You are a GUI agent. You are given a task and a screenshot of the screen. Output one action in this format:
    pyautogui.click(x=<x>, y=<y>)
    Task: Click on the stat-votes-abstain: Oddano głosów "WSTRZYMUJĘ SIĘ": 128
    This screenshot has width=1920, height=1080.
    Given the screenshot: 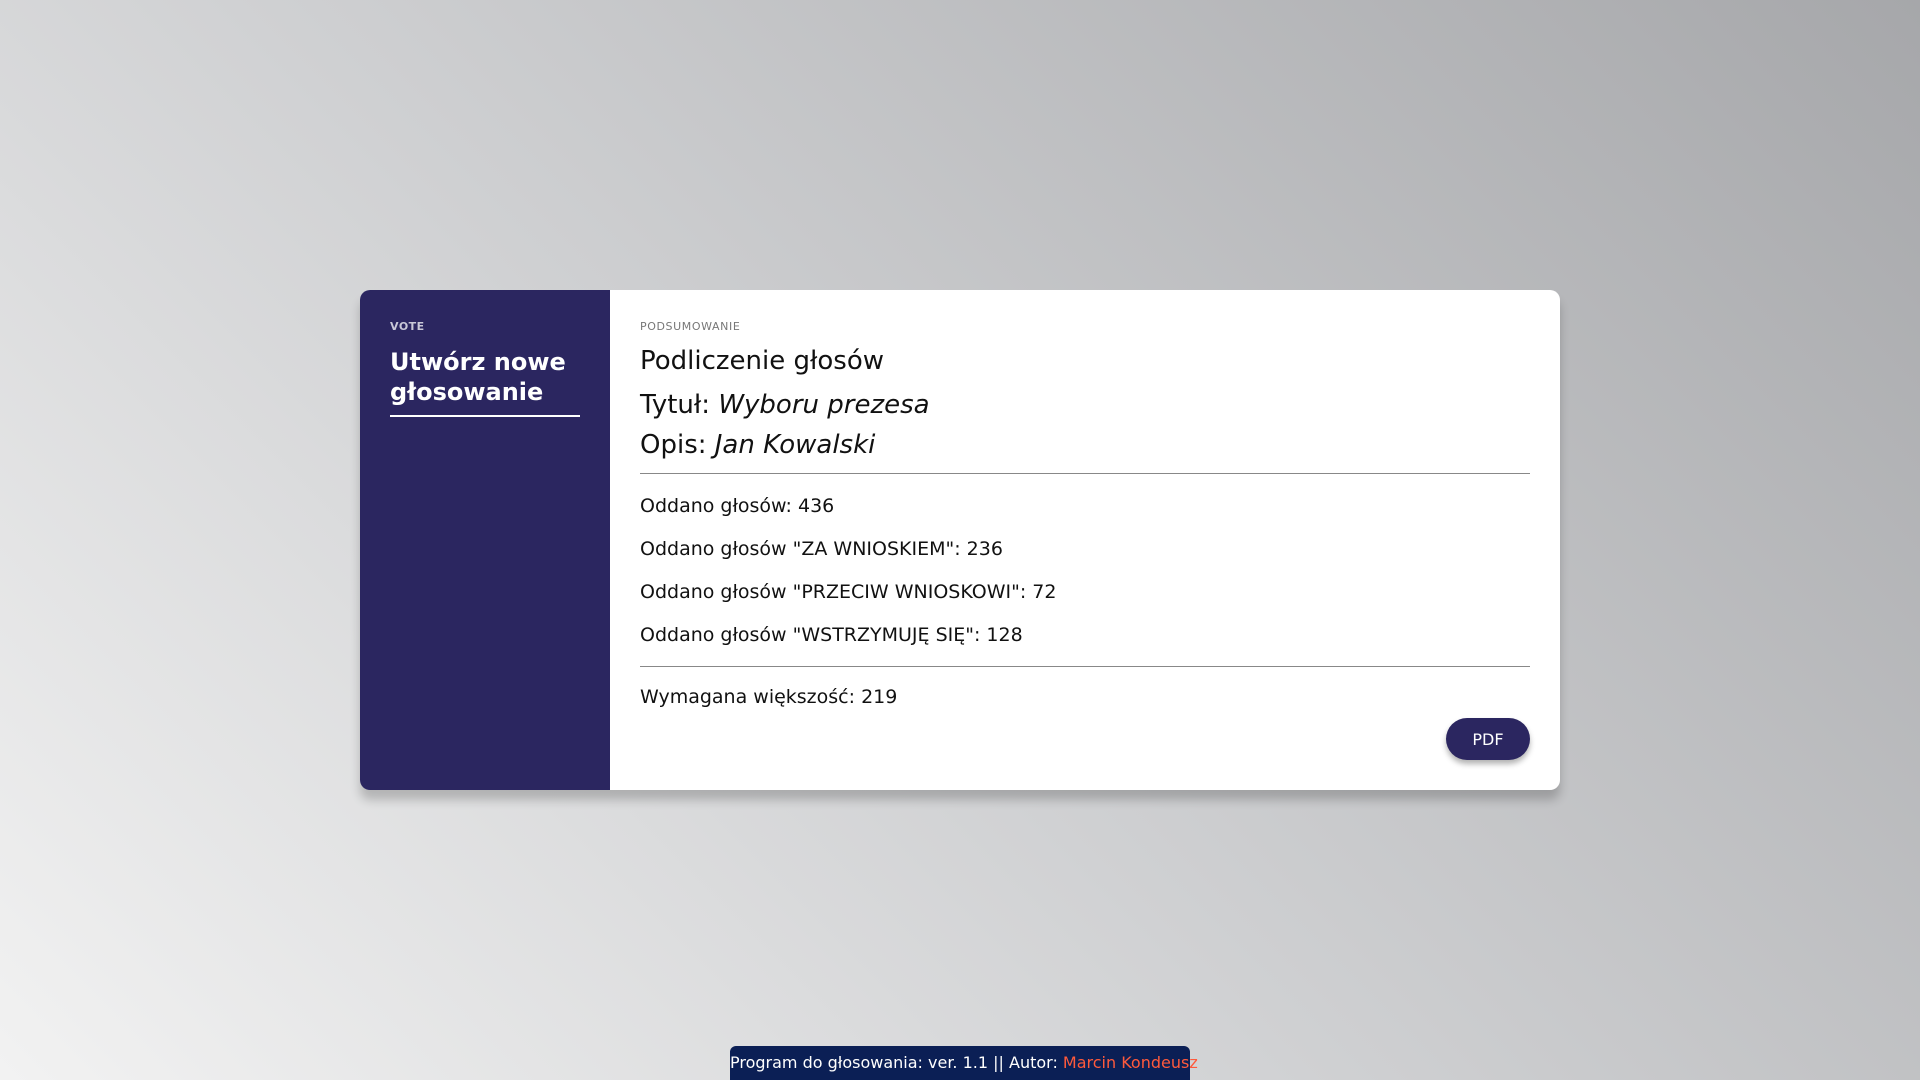 What is the action you would take?
    pyautogui.click(x=831, y=635)
    